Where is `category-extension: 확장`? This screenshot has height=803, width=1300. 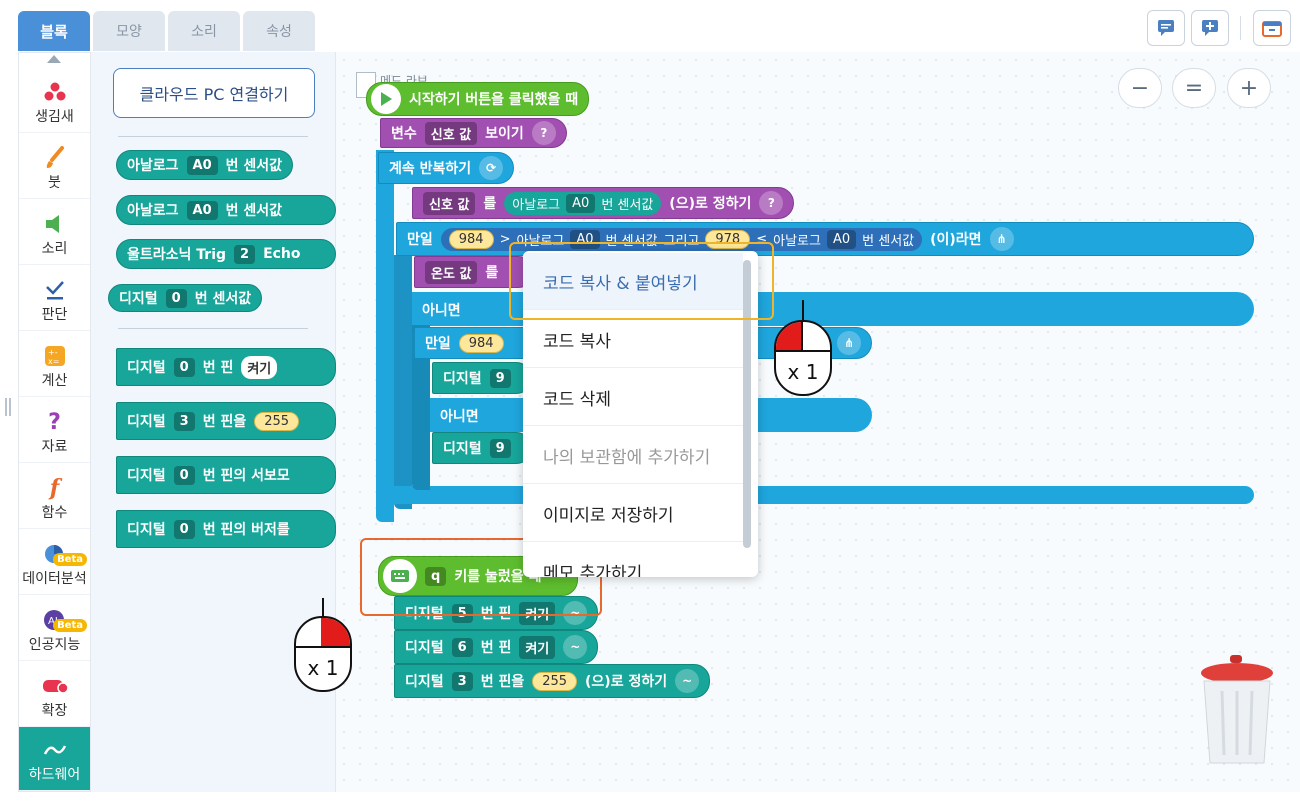
category-extension: 확장 is located at coordinates (54, 694).